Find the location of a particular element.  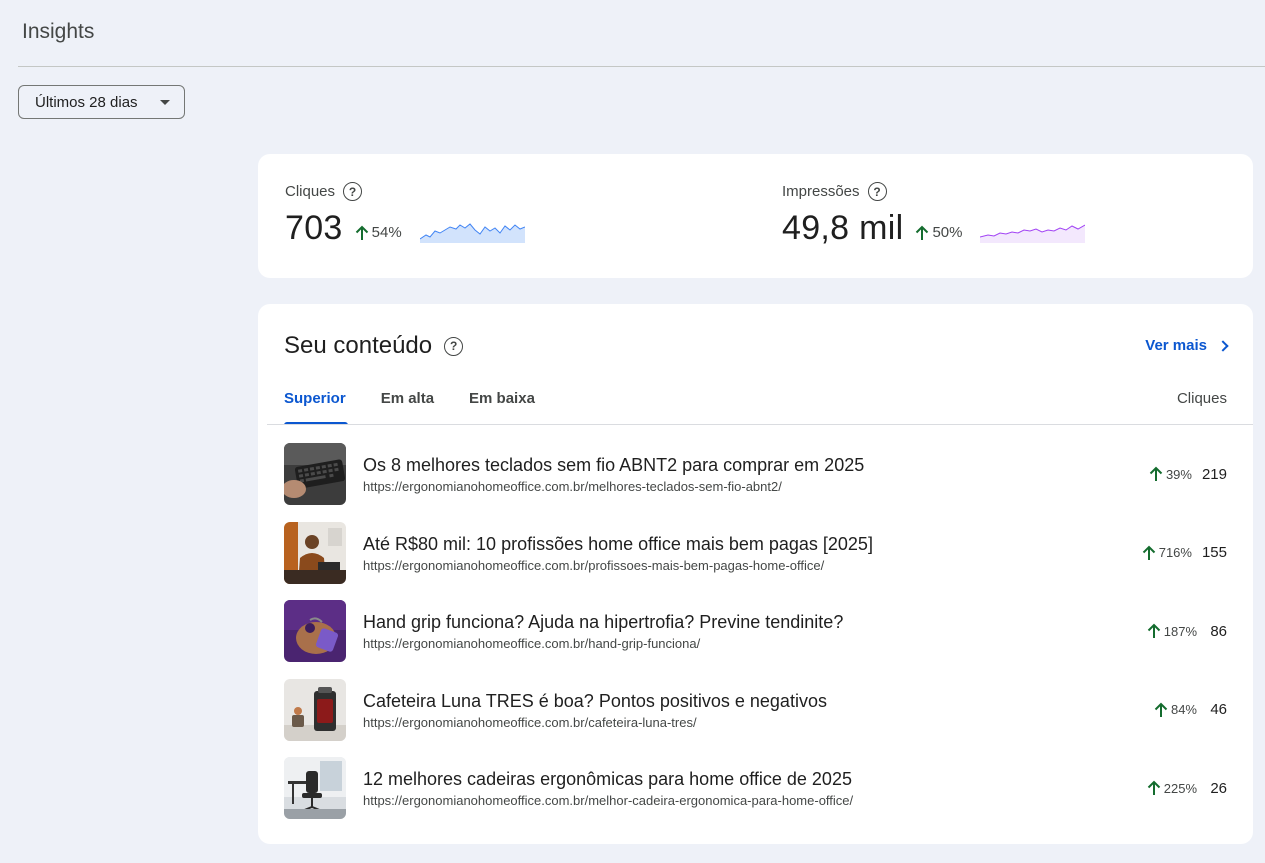

row-stats: 187% 86 is located at coordinates (1187, 631).